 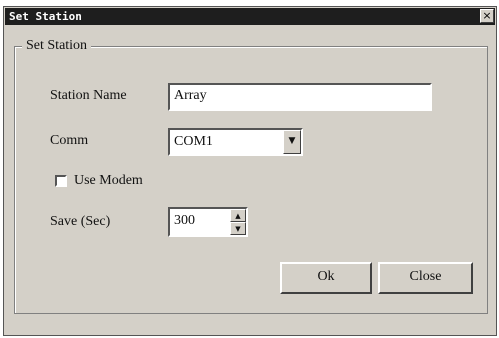 What do you see at coordinates (108, 181) in the screenshot?
I see `use-modem-label: Use Modem` at bounding box center [108, 181].